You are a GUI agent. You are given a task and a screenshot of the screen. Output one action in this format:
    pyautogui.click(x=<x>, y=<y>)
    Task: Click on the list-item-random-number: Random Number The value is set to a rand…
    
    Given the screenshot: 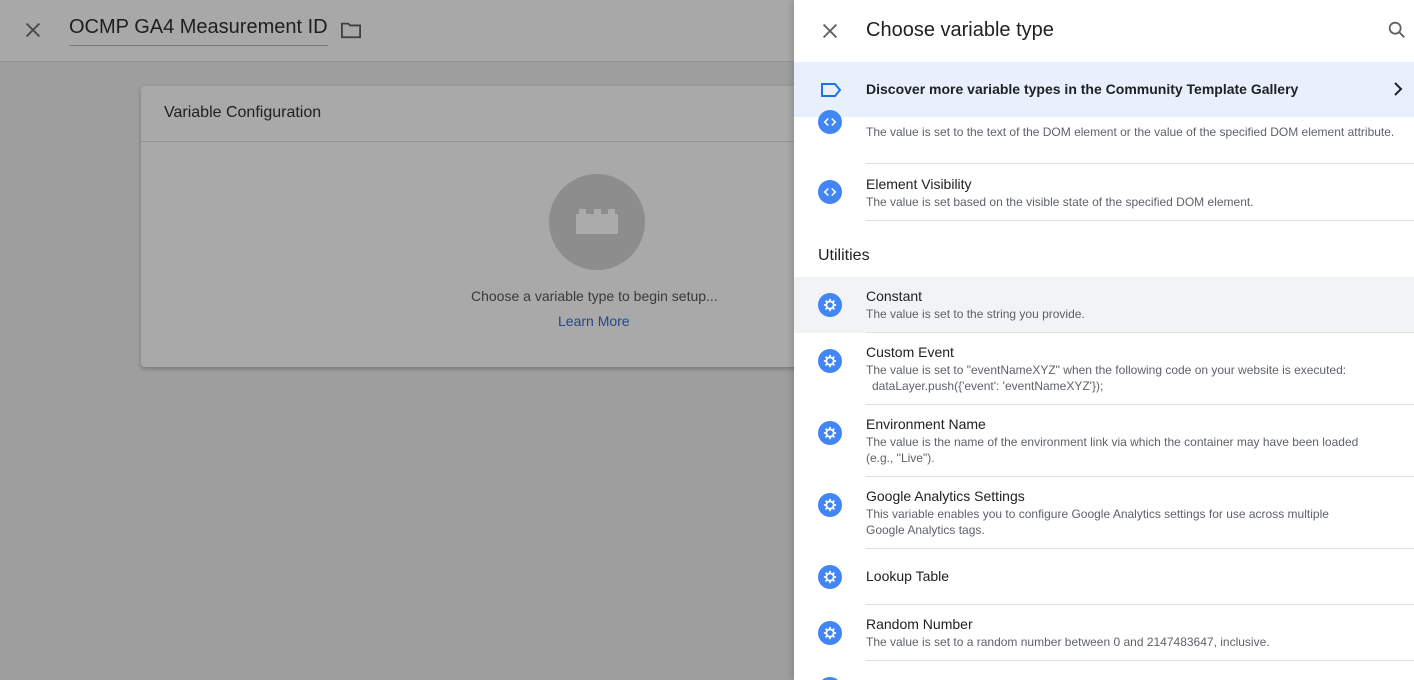 What is the action you would take?
    pyautogui.click(x=1104, y=633)
    